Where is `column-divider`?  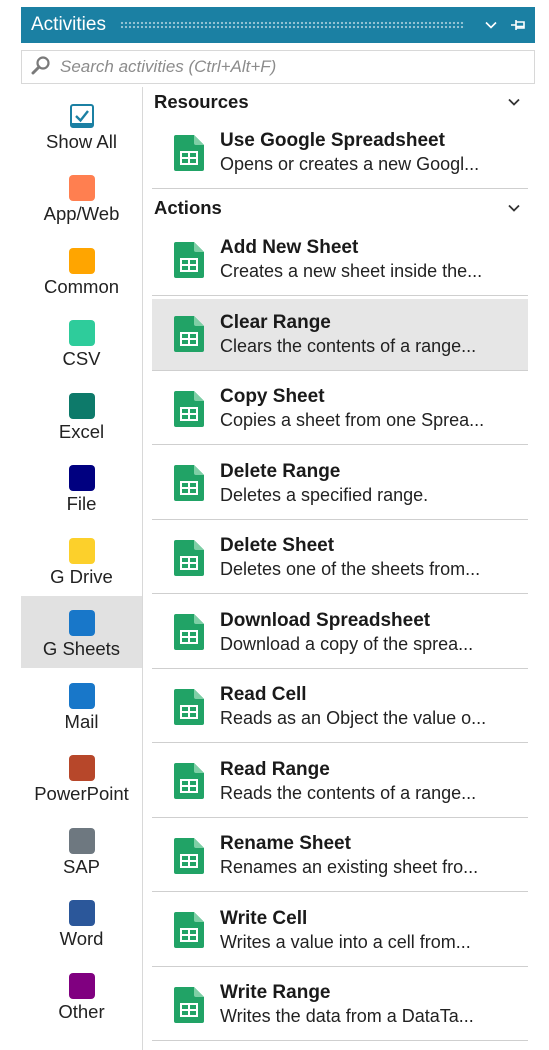
column-divider is located at coordinates (142, 568).